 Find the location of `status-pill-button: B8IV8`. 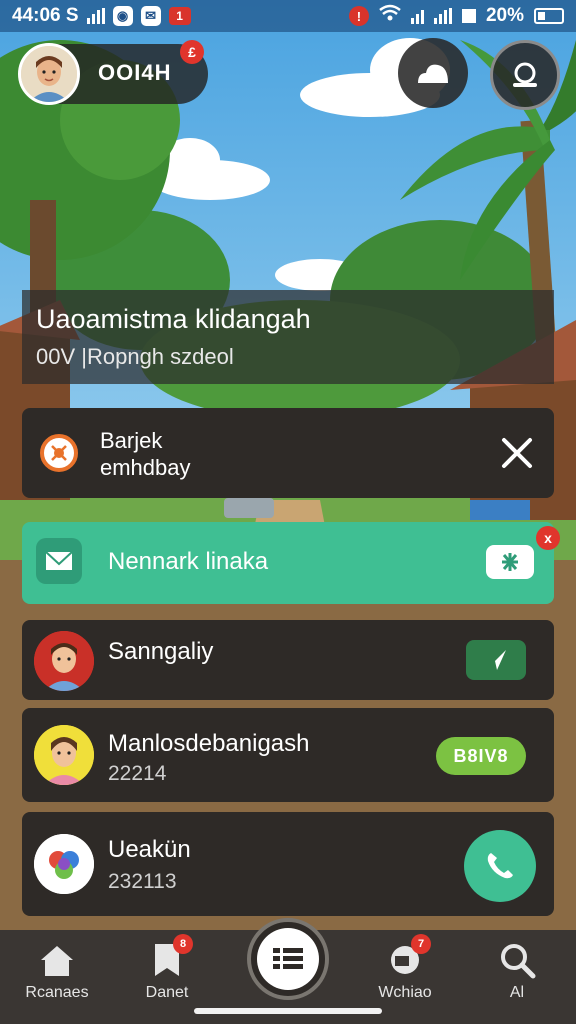

status-pill-button: B8IV8 is located at coordinates (481, 756).